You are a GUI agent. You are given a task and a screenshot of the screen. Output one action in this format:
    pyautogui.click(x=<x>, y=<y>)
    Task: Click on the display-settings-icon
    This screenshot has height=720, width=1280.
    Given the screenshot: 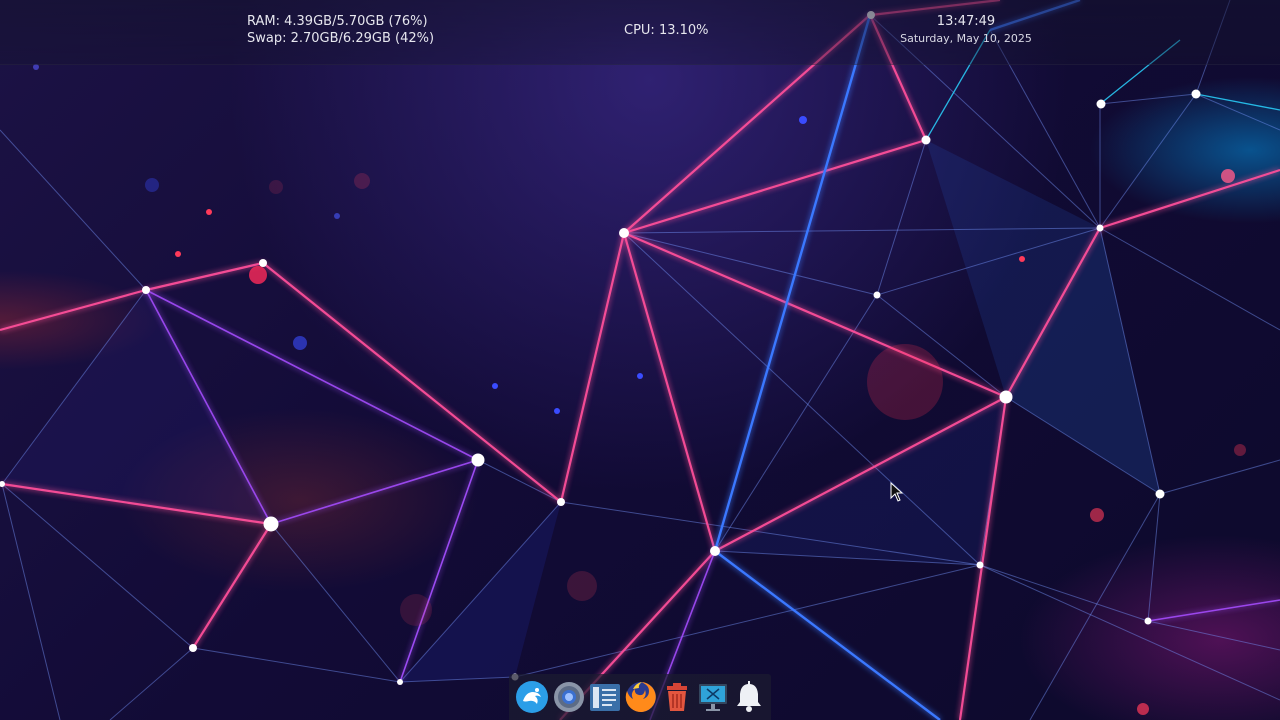 What is the action you would take?
    pyautogui.click(x=713, y=697)
    